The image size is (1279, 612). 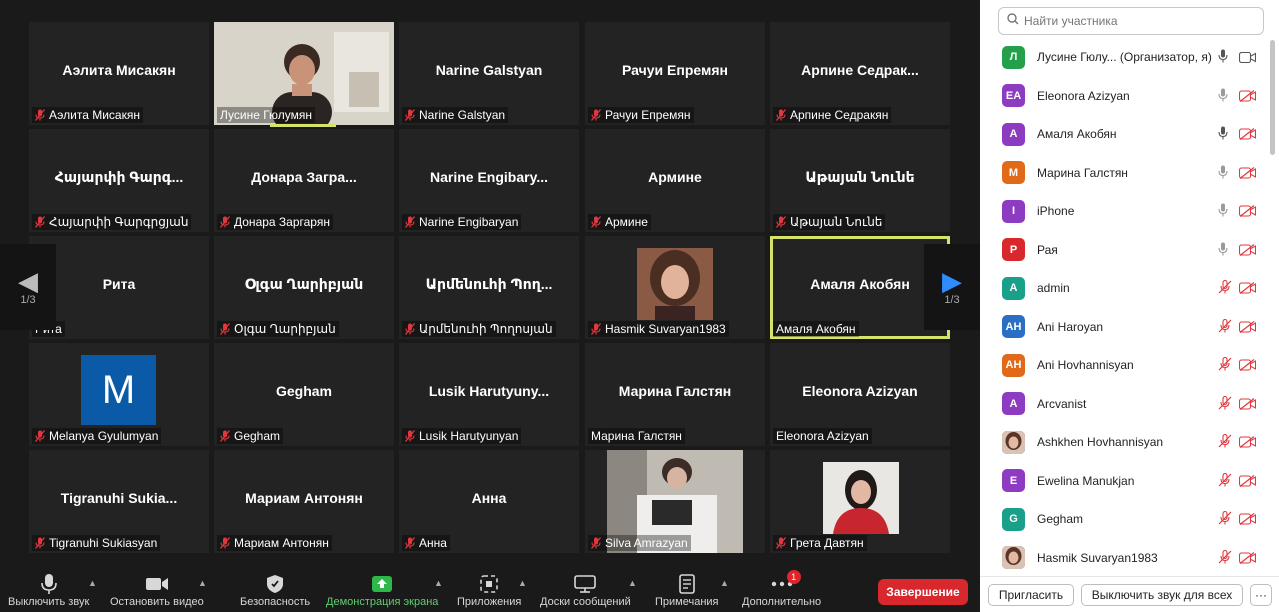 What do you see at coordinates (860, 177) in the screenshot?
I see `tile-display-name: Աթայան Նունե` at bounding box center [860, 177].